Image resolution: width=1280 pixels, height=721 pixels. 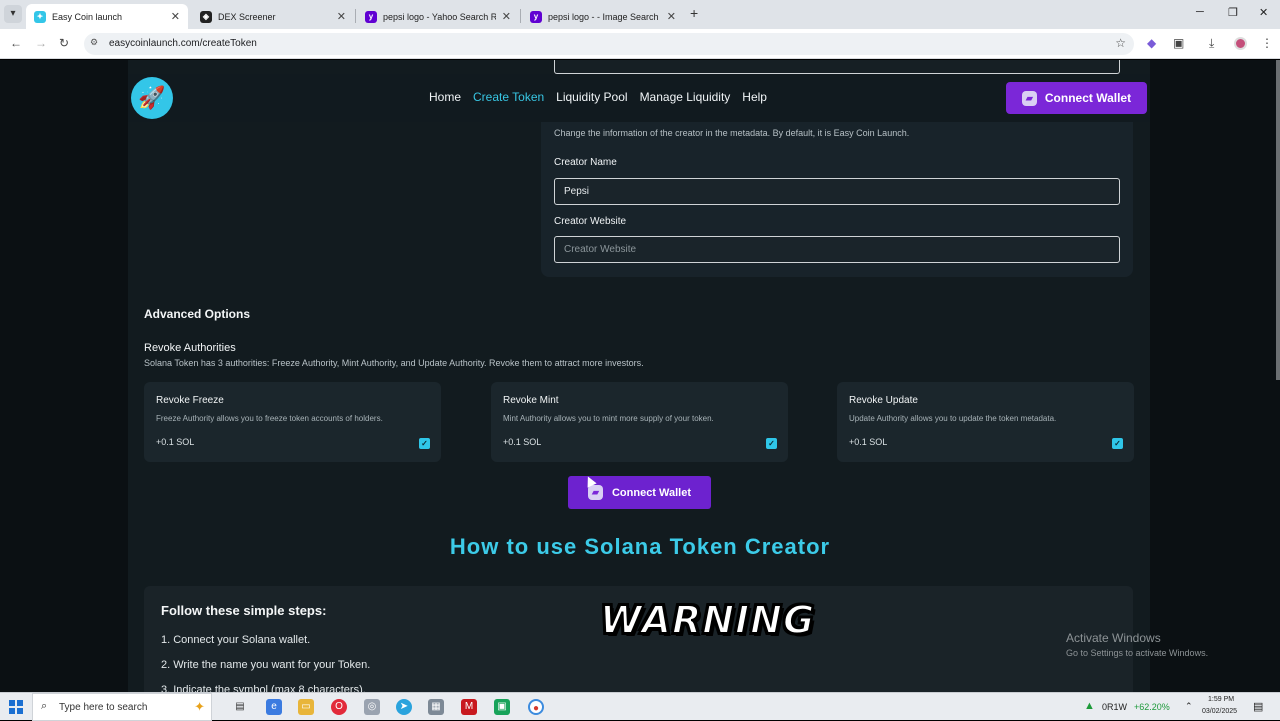 What do you see at coordinates (502, 707) in the screenshot?
I see `app-icon: ▣` at bounding box center [502, 707].